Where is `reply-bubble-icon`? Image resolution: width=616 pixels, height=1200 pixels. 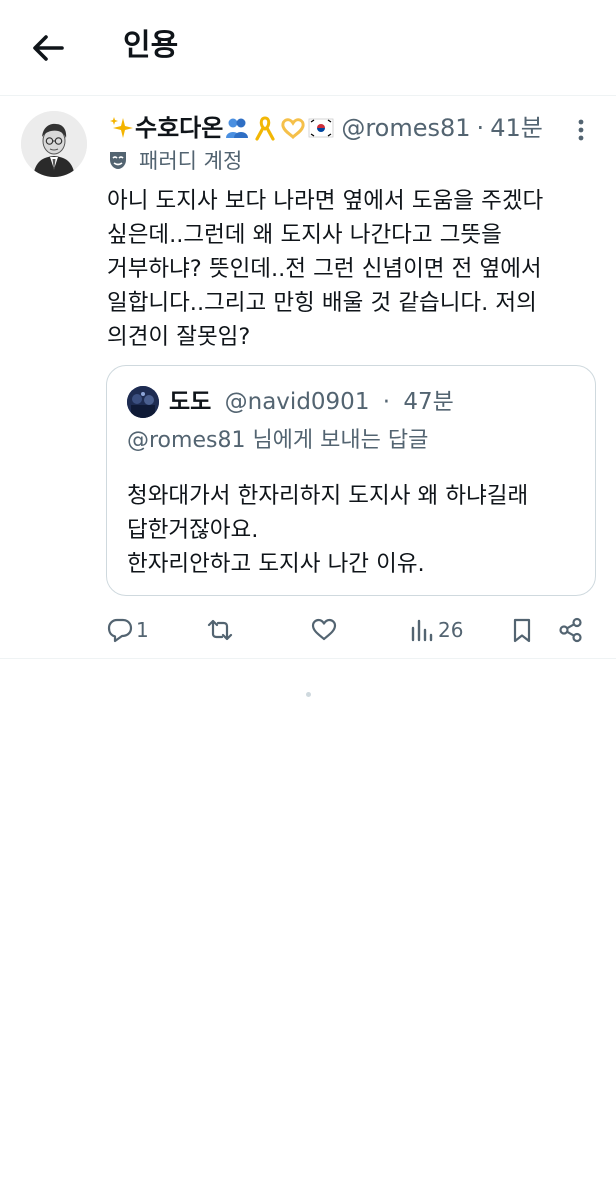 reply-bubble-icon is located at coordinates (120, 630).